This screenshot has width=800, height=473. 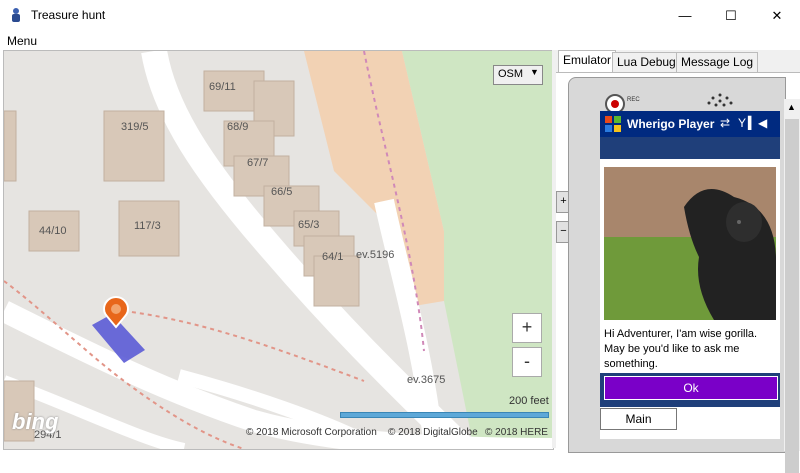 What do you see at coordinates (511, 74) in the screenshot?
I see `map-layer-value: OSM` at bounding box center [511, 74].